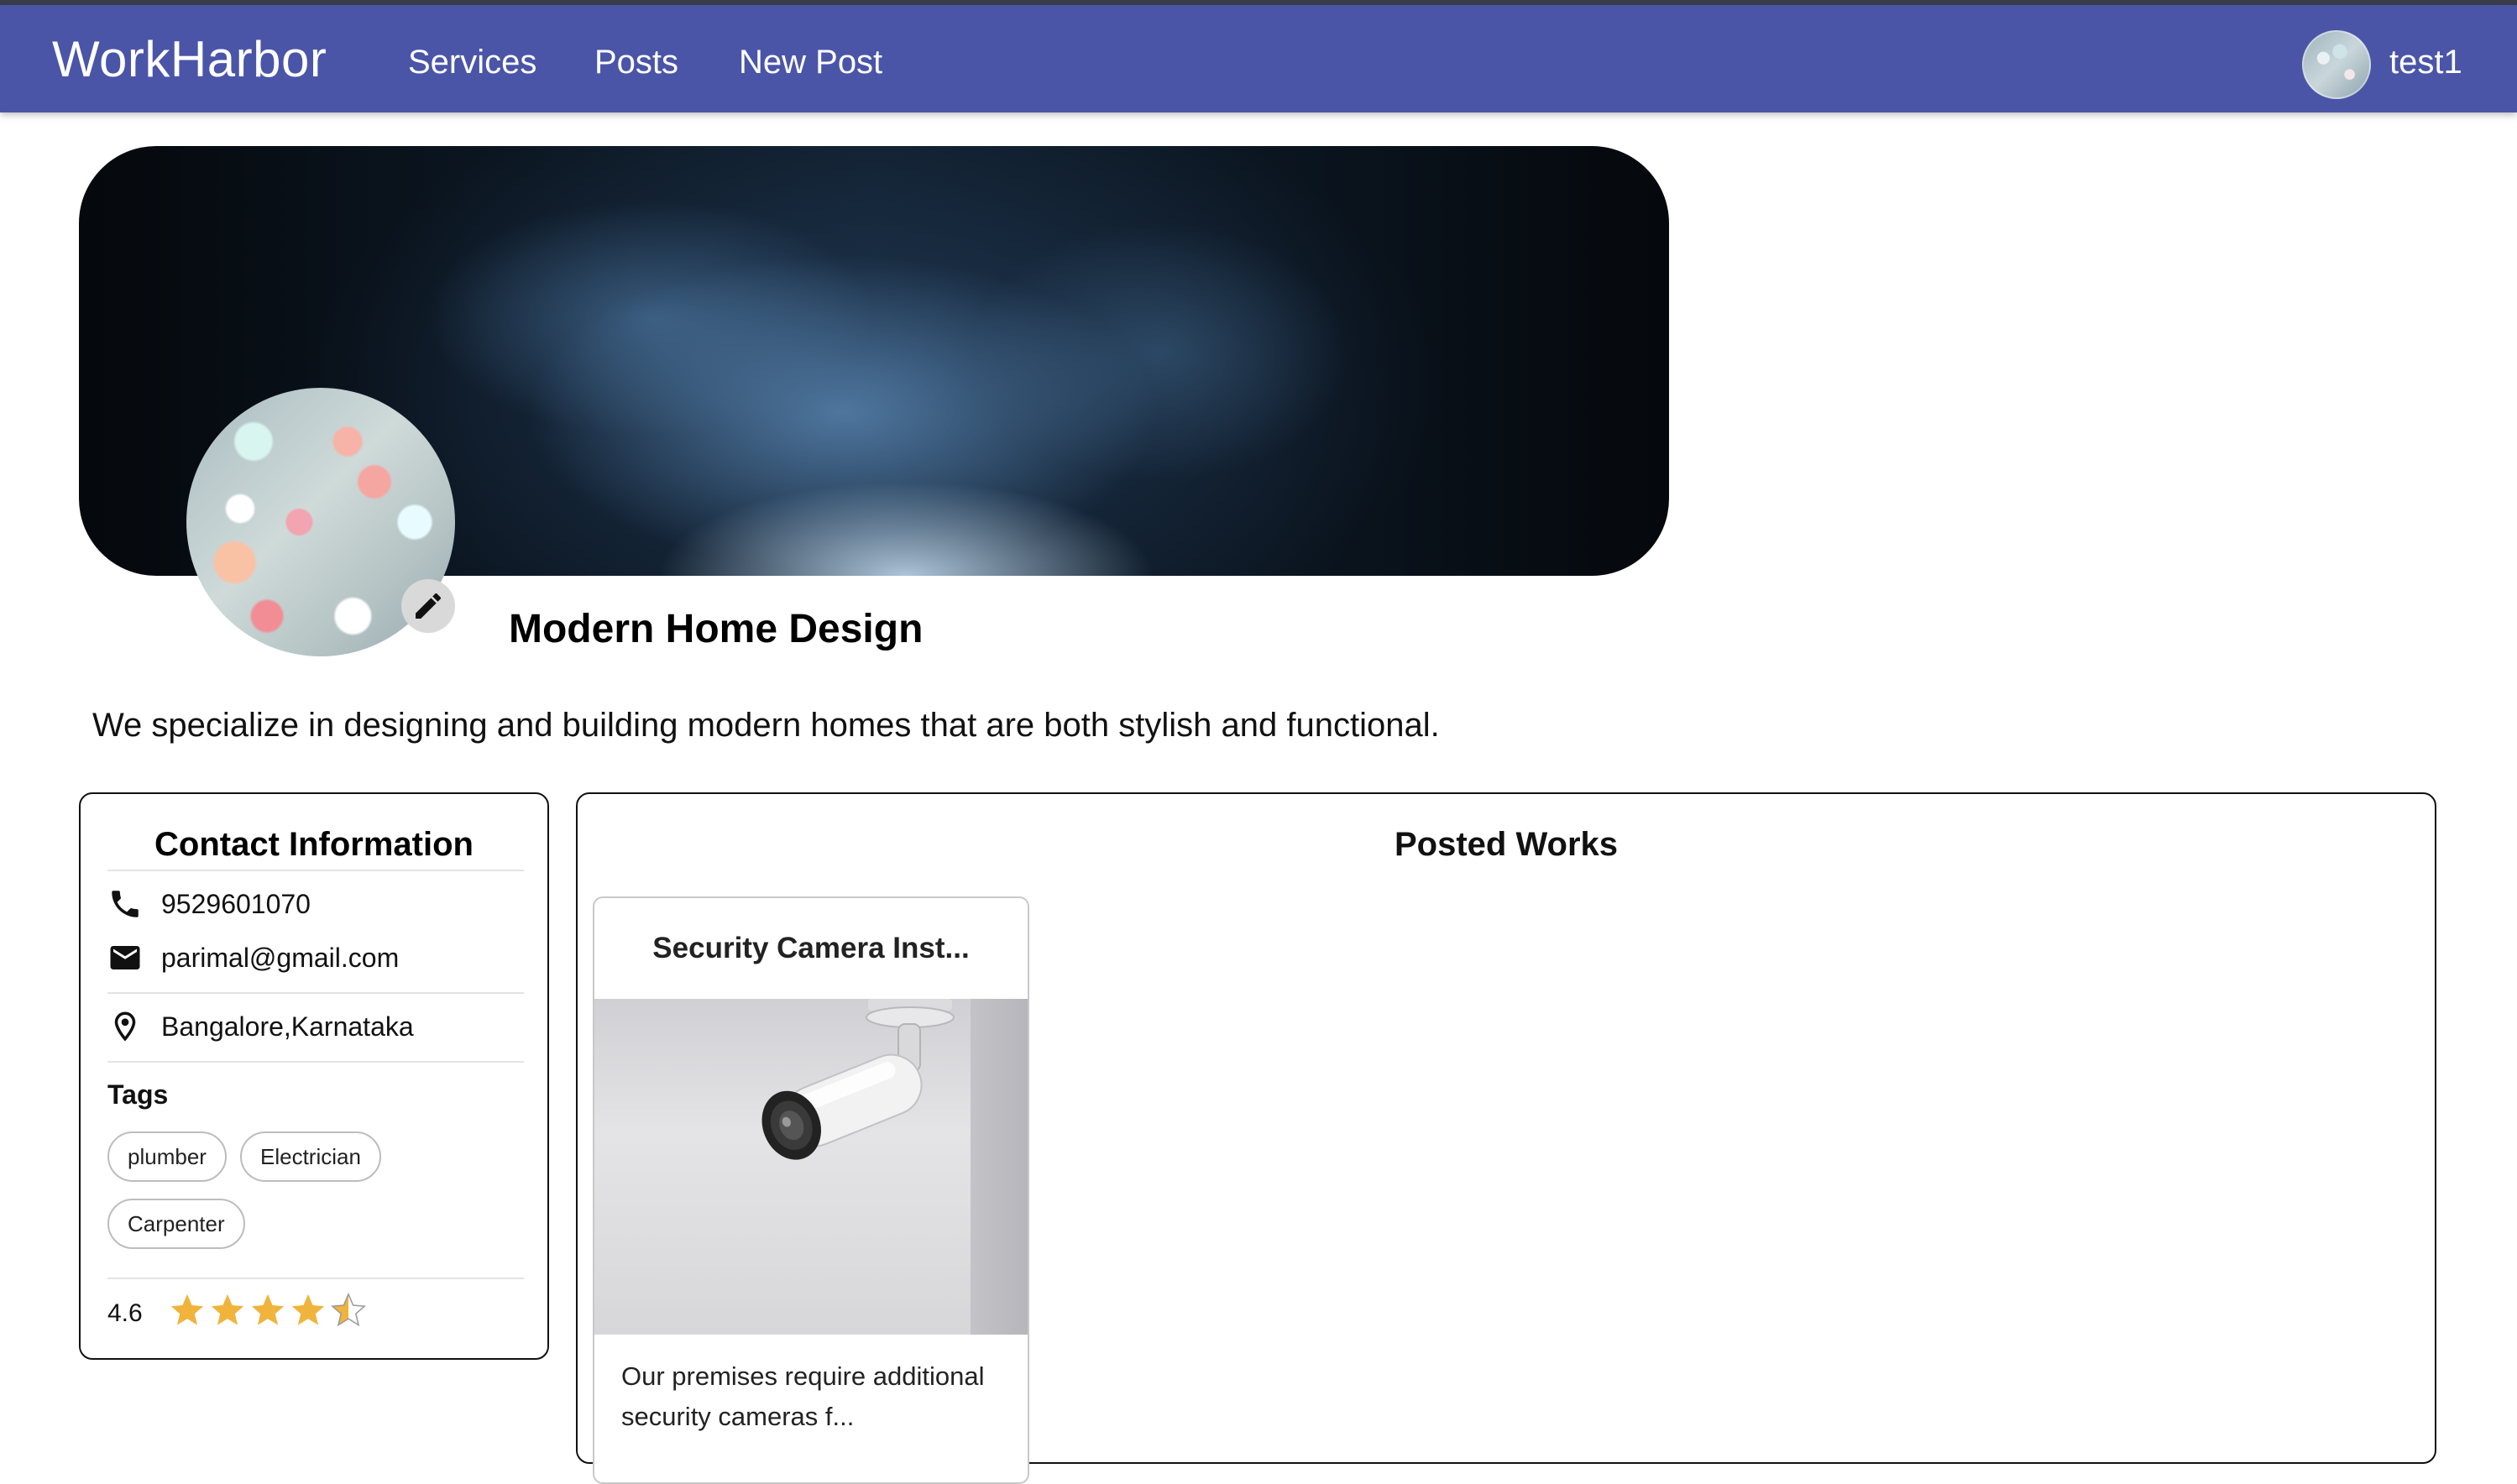 The height and width of the screenshot is (1484, 2517). Describe the element at coordinates (310, 1156) in the screenshot. I see `tag-chip: Electrician` at that location.